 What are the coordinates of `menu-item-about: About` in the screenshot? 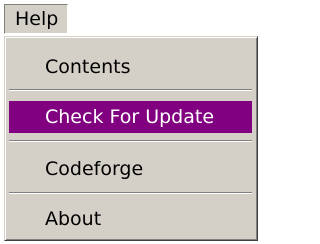 It's located at (130, 219).